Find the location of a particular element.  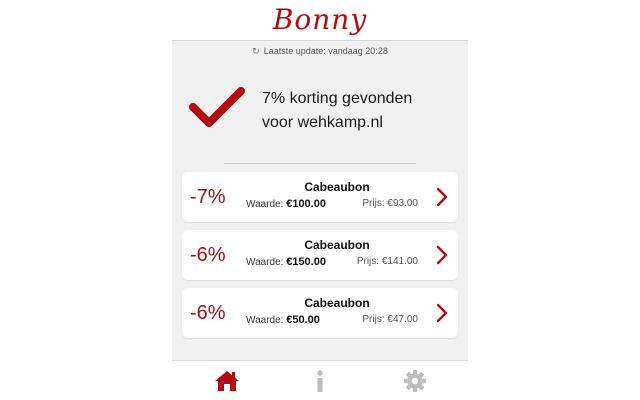

bottom-tab-bar is located at coordinates (320, 380).